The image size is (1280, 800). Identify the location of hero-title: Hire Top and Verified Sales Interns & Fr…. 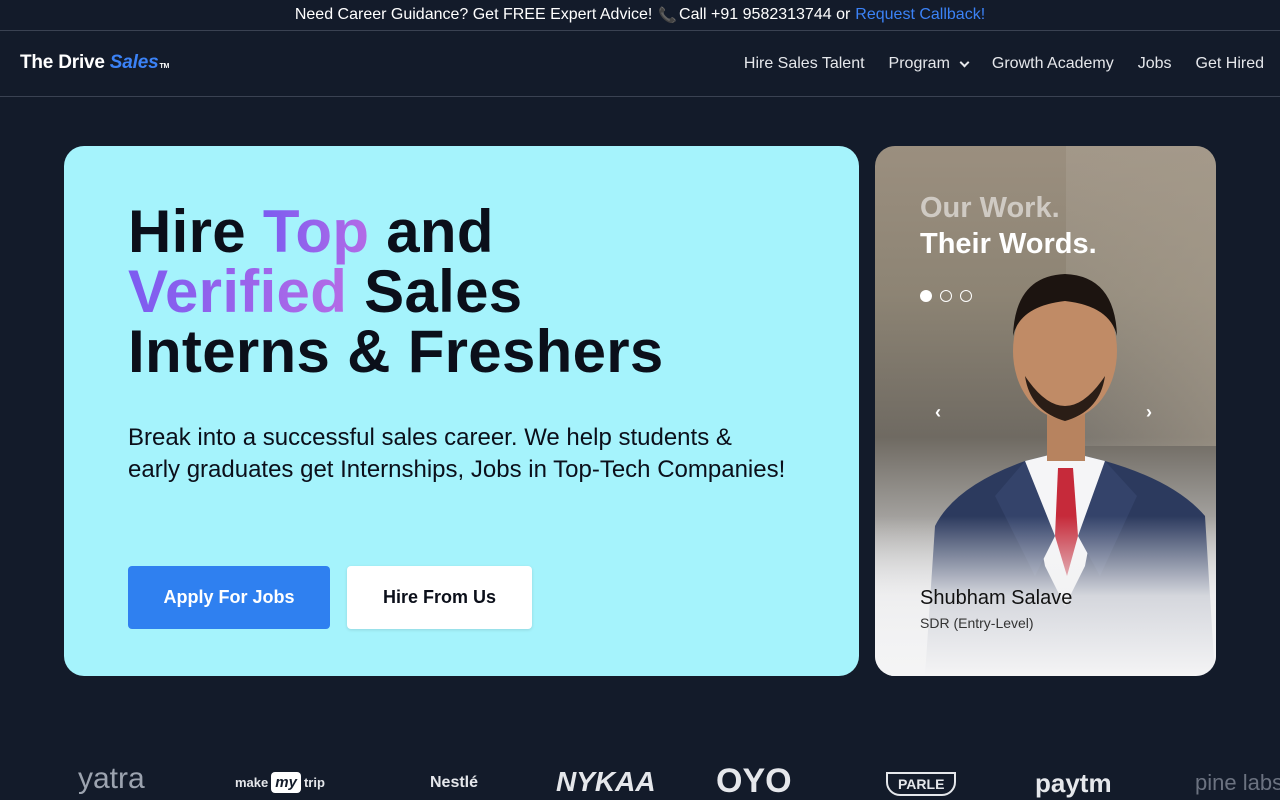
(448, 292).